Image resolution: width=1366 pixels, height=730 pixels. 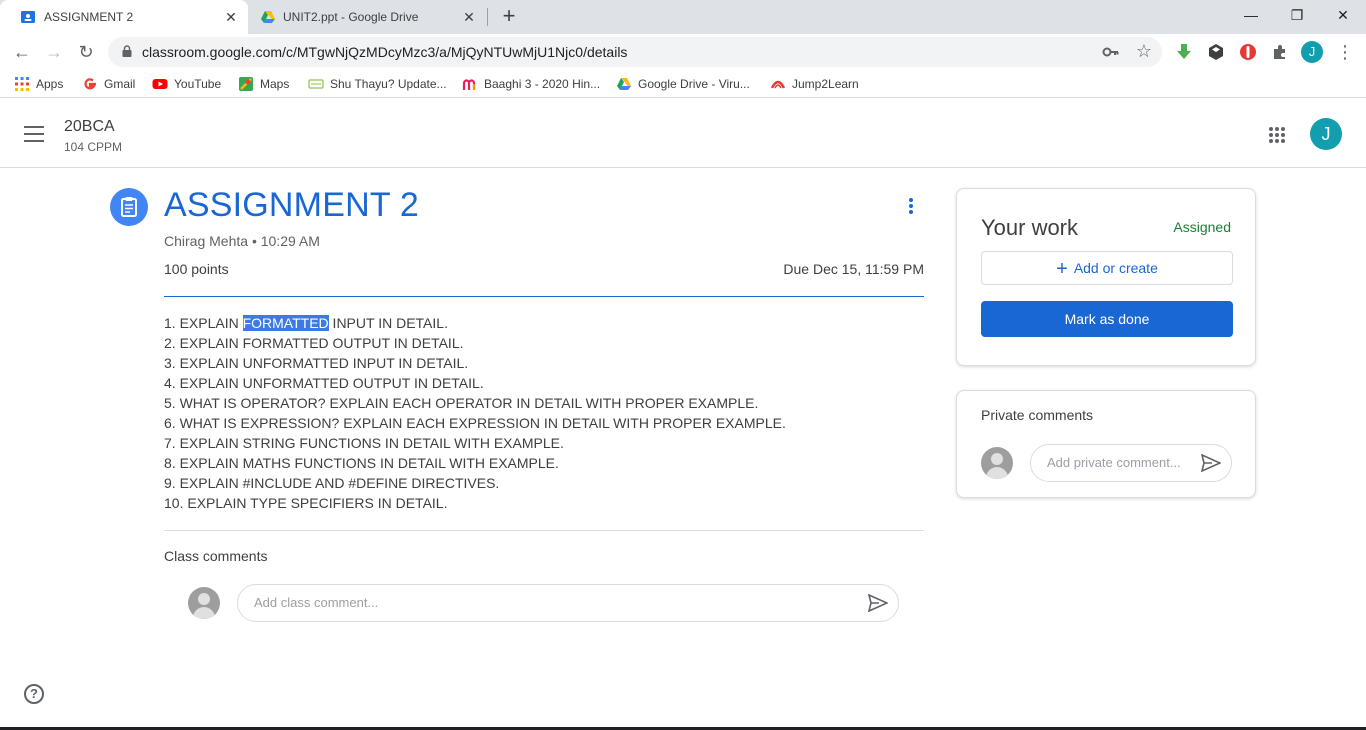 What do you see at coordinates (1202, 227) in the screenshot?
I see `status-badge: Assigned` at bounding box center [1202, 227].